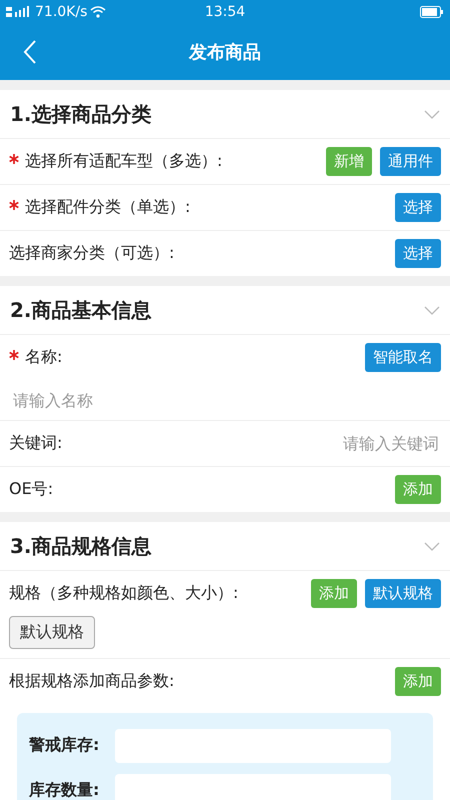 The image size is (450, 800). What do you see at coordinates (31, 489) in the screenshot?
I see `field-label: OE号:` at bounding box center [31, 489].